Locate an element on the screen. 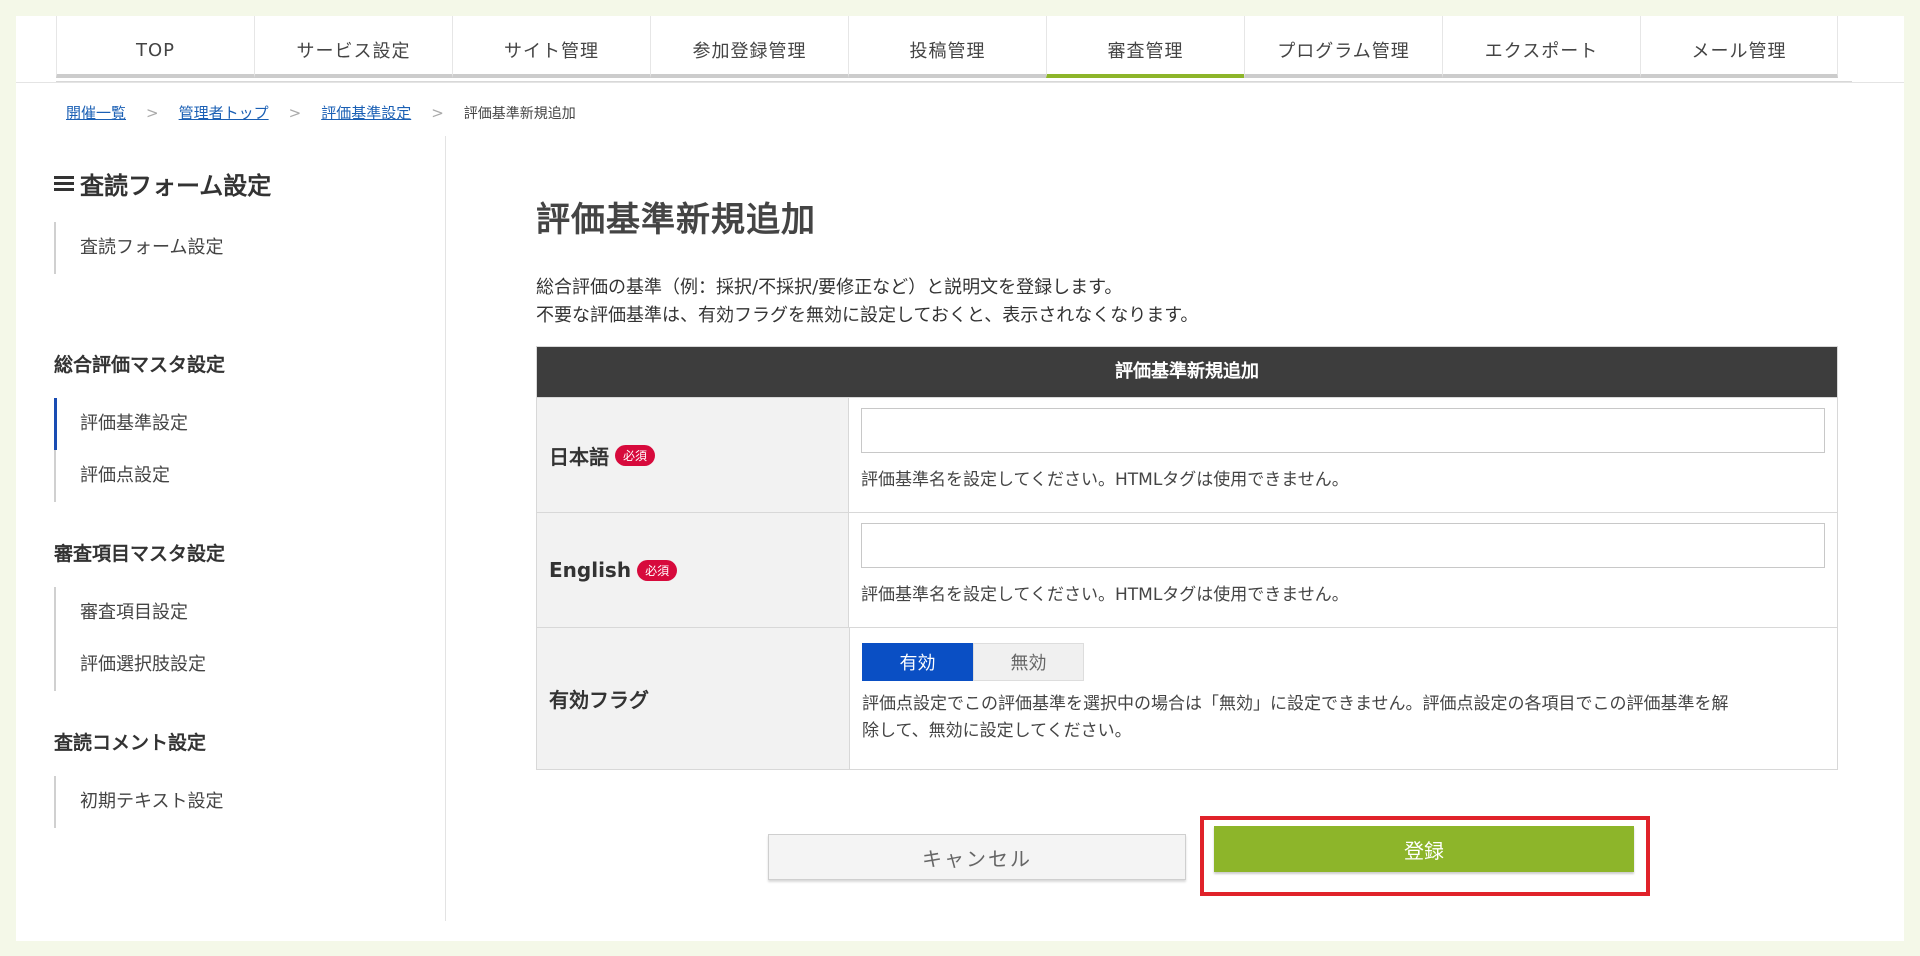 Image resolution: width=1920 pixels, height=956 pixels. sidebar-item-criteria-settings: 評価基準設定 is located at coordinates (121, 424).